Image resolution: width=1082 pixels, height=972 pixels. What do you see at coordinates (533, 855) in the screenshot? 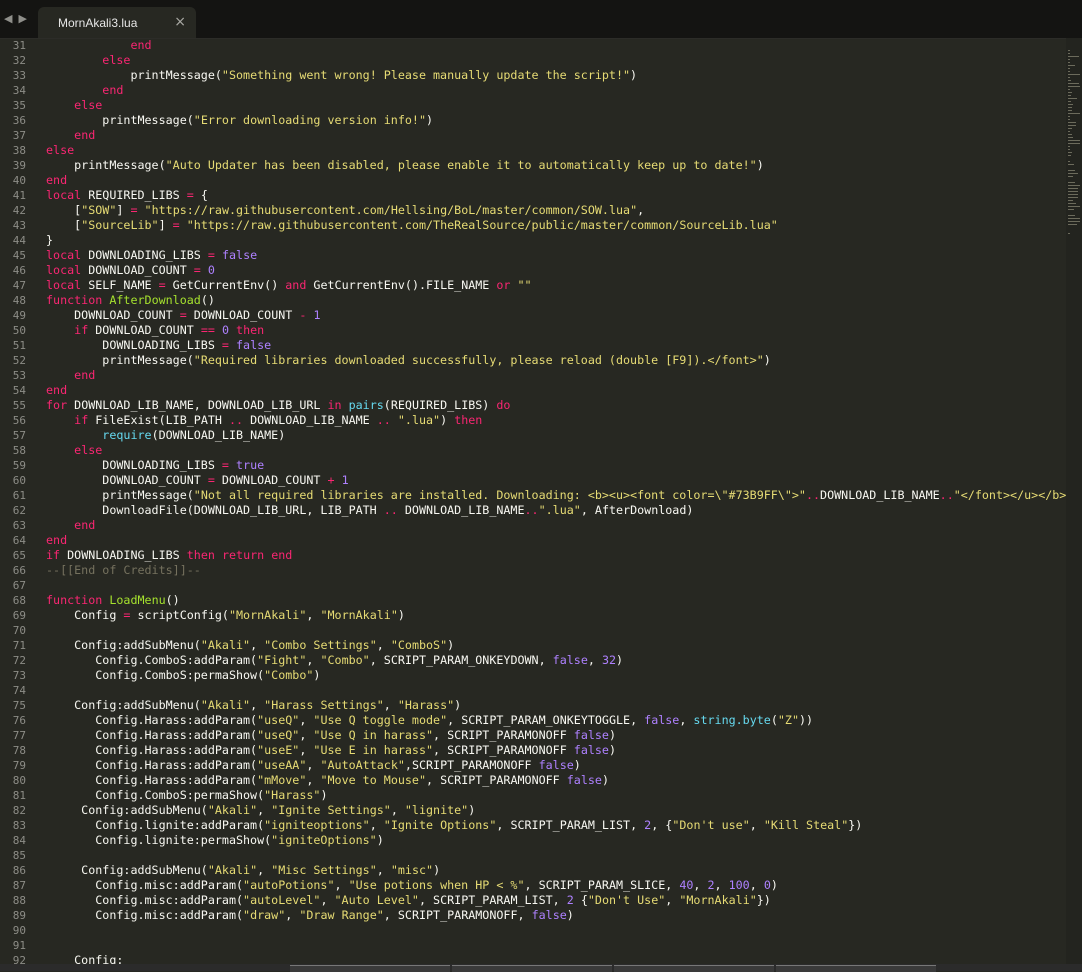
I see `code-line: 85` at bounding box center [533, 855].